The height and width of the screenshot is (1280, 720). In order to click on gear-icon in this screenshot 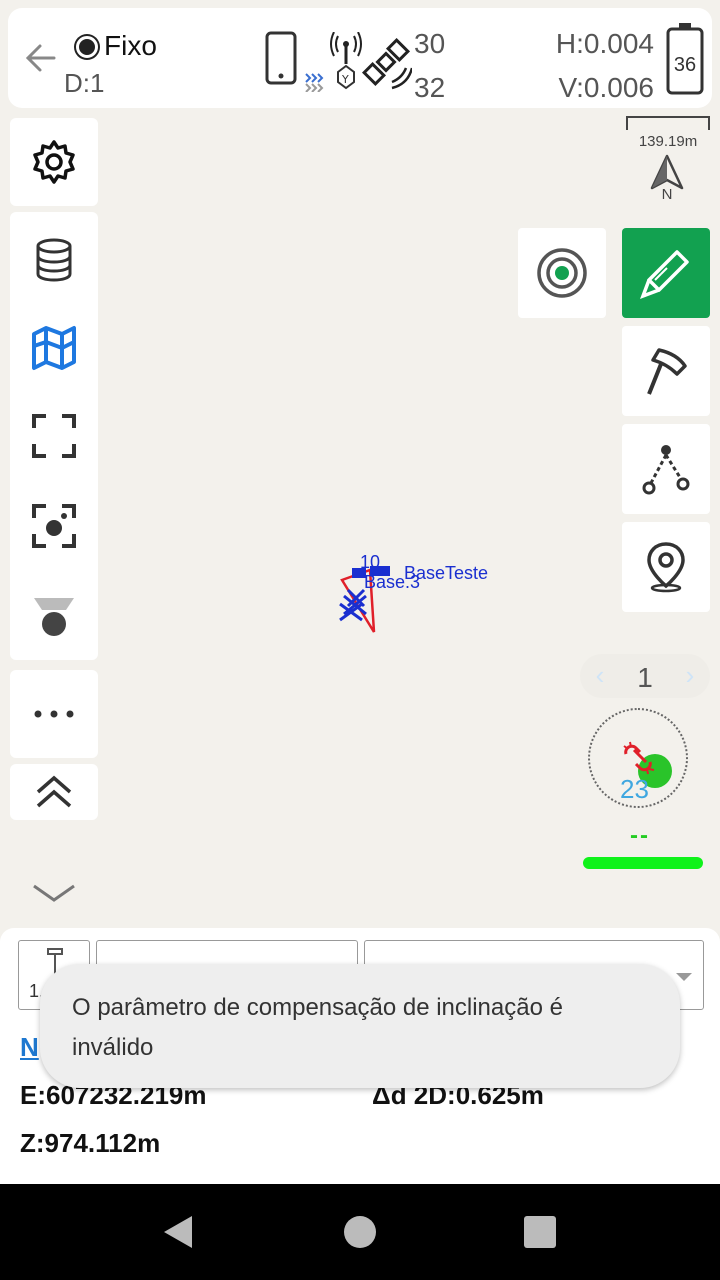, I will do `click(54, 162)`.